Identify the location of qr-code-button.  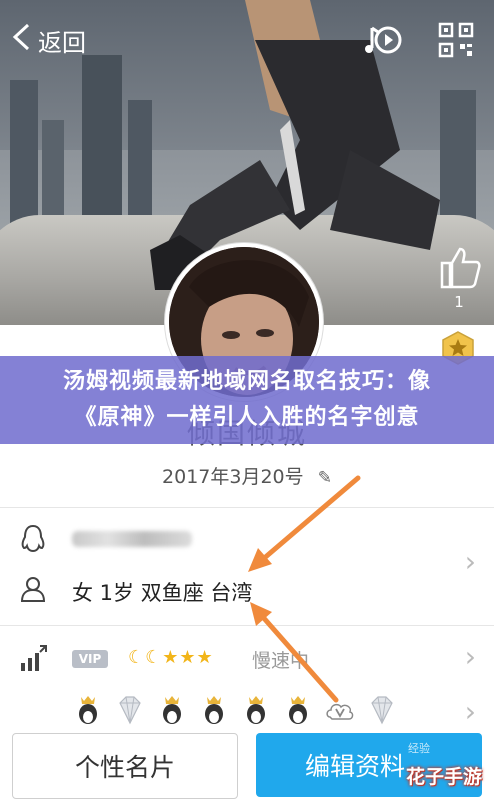
(456, 40).